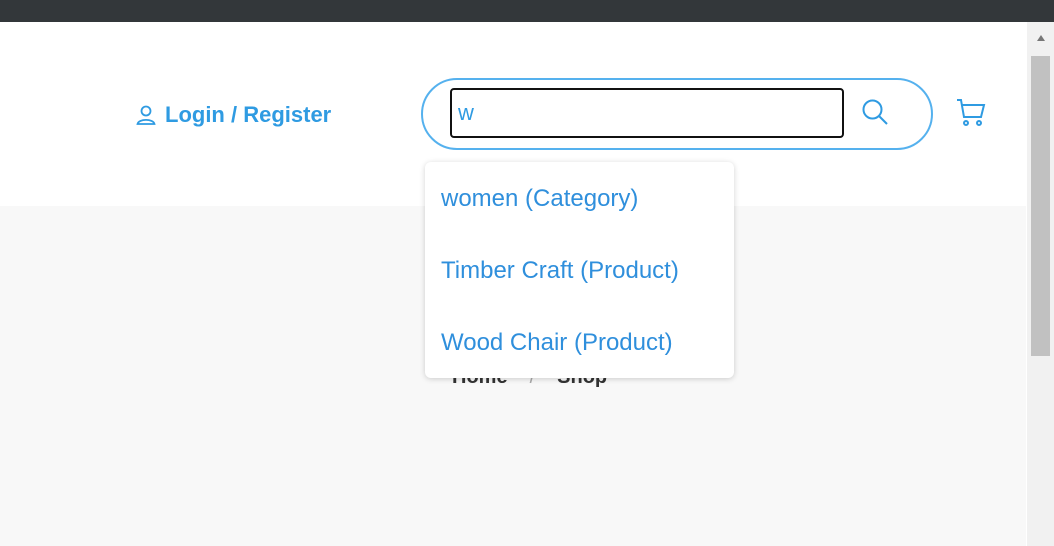 This screenshot has height=546, width=1054. I want to click on cart-button, so click(971, 114).